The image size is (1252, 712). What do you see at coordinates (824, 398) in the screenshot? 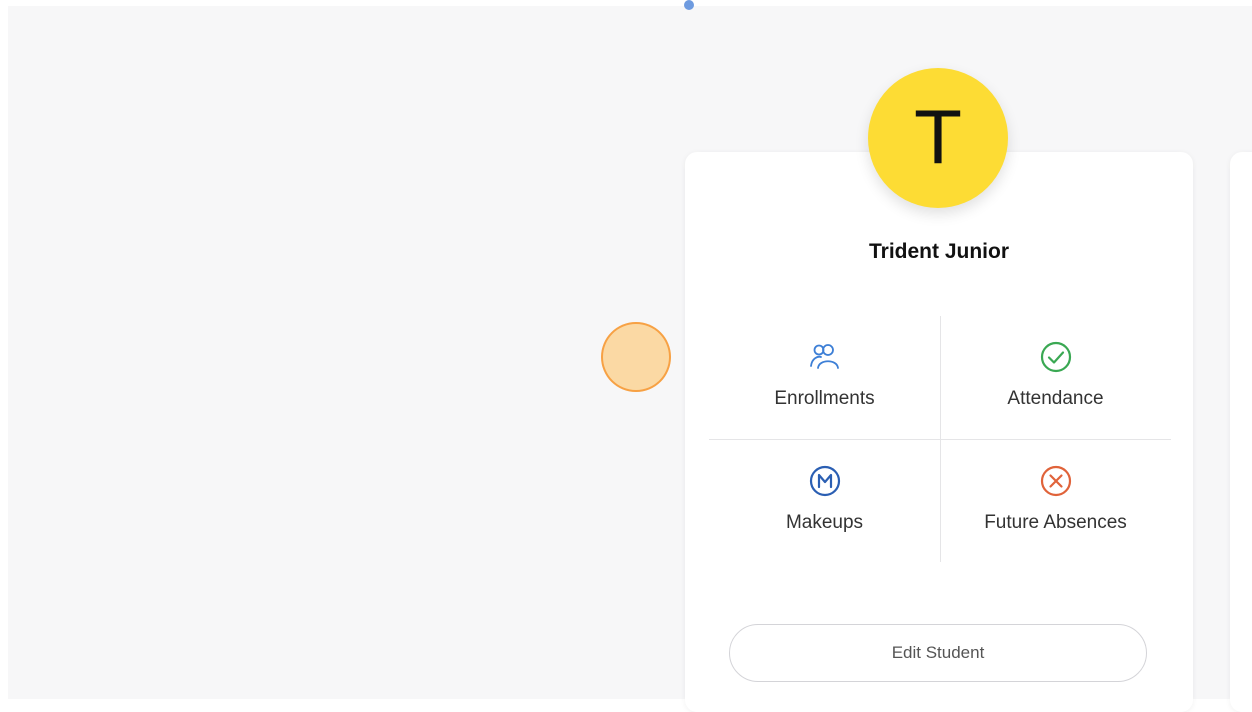
I see `enrollments-label: Enrollments` at bounding box center [824, 398].